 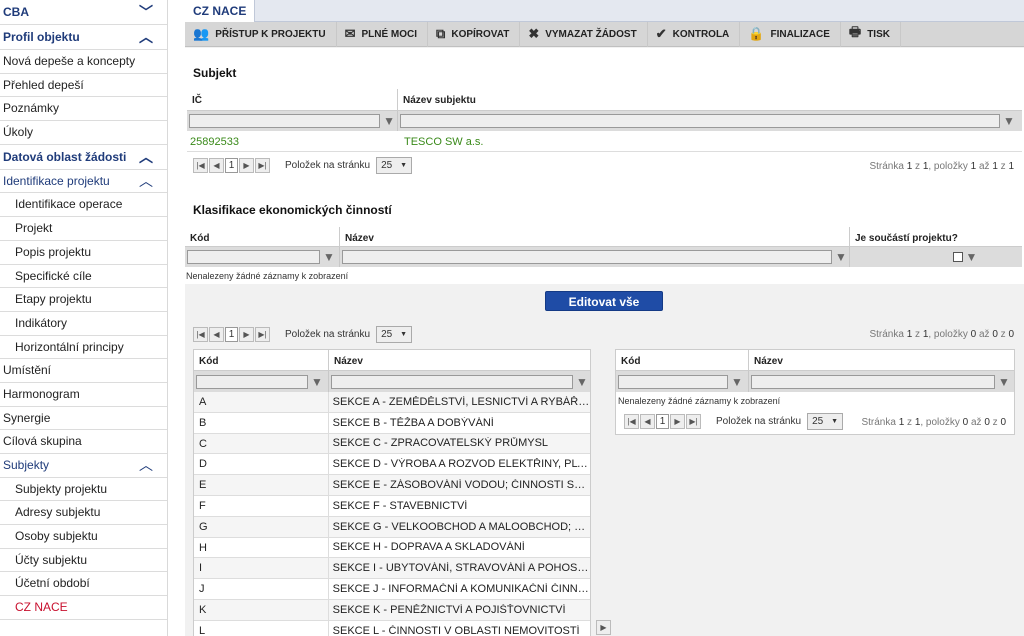 What do you see at coordinates (392, 444) in the screenshot?
I see `list-item: C SEKCE C - ZPRACOVATELSKÝ PRŮMYSL` at bounding box center [392, 444].